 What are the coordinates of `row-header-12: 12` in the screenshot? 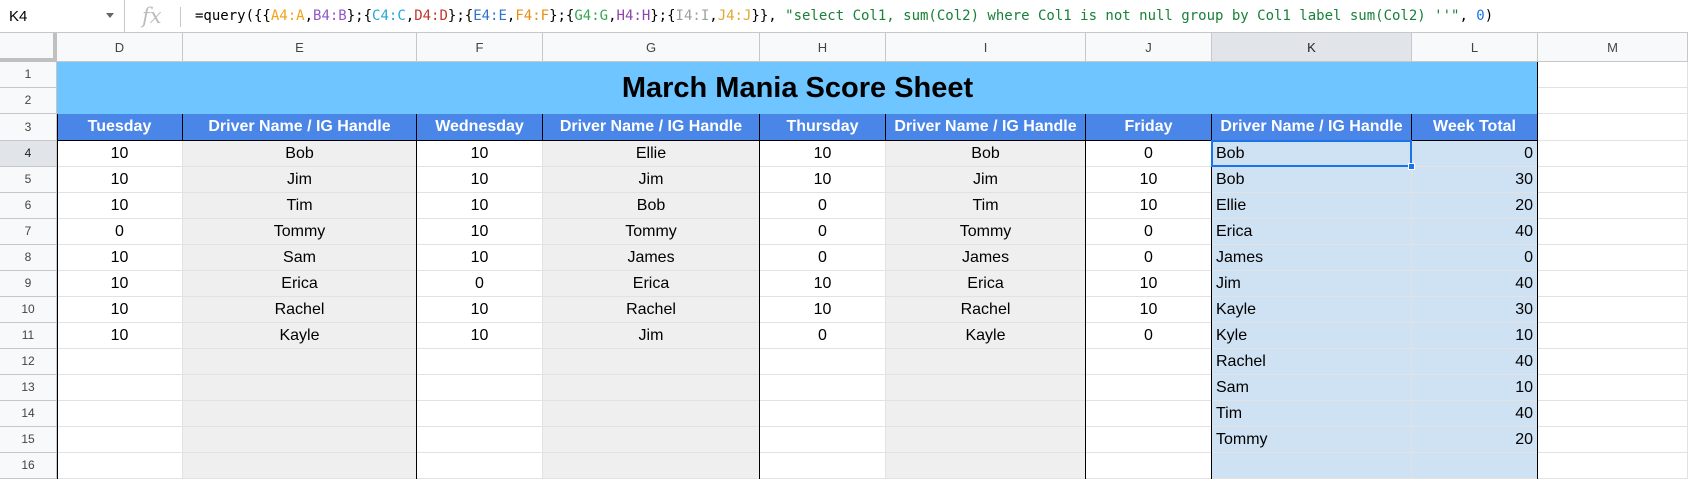 It's located at (28, 362).